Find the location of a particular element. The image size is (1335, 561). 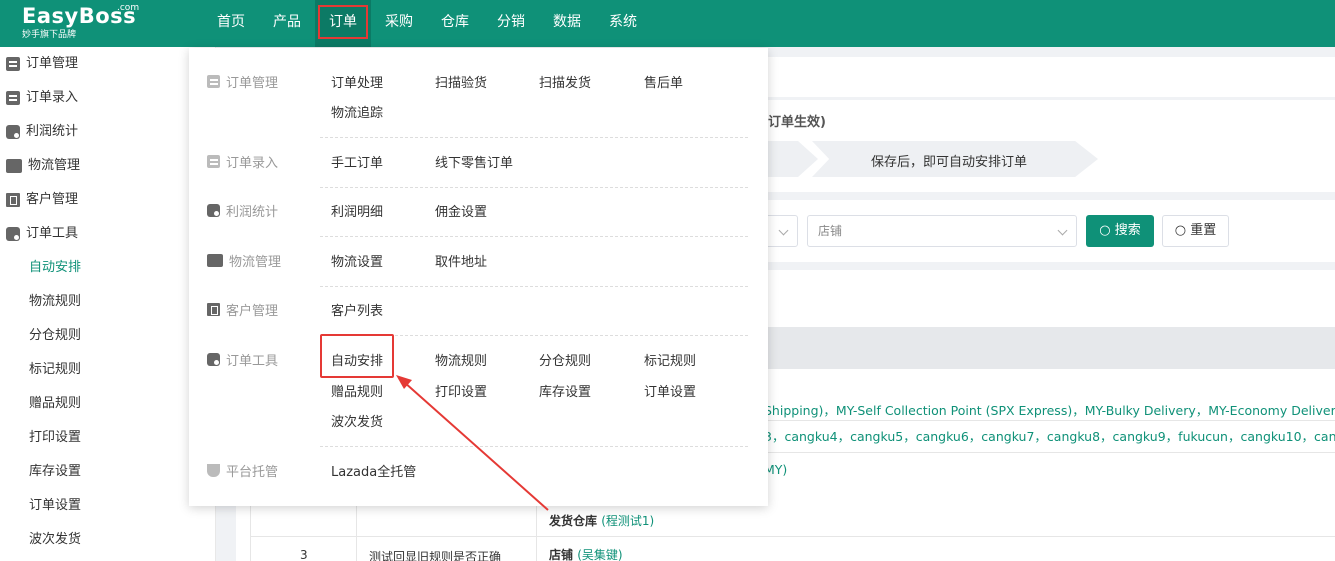

sidebar-group-label: 订单工具 is located at coordinates (52, 233).